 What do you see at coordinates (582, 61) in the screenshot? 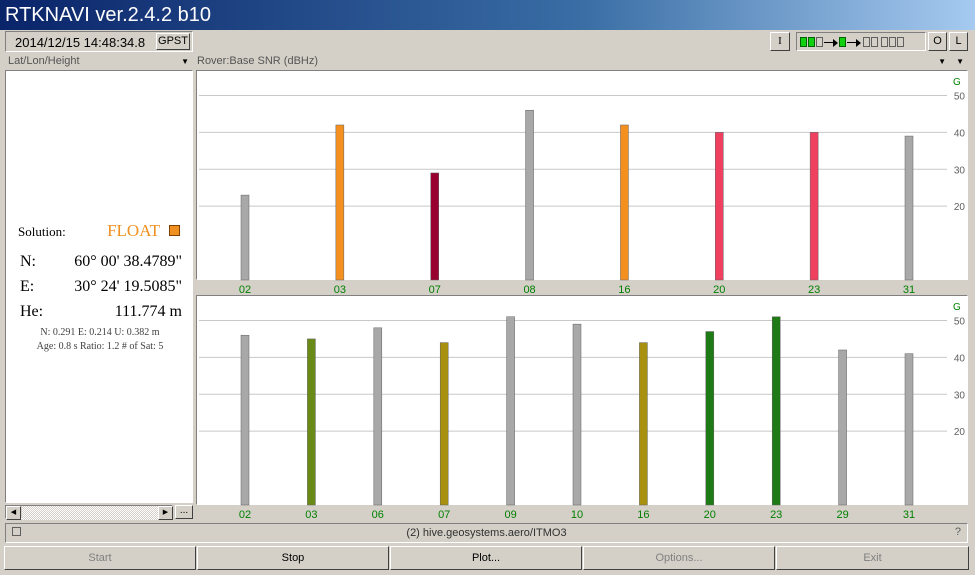
I see `plot-type-selector: Rover:Base SNR (dBHz) ▼ ▼` at bounding box center [582, 61].